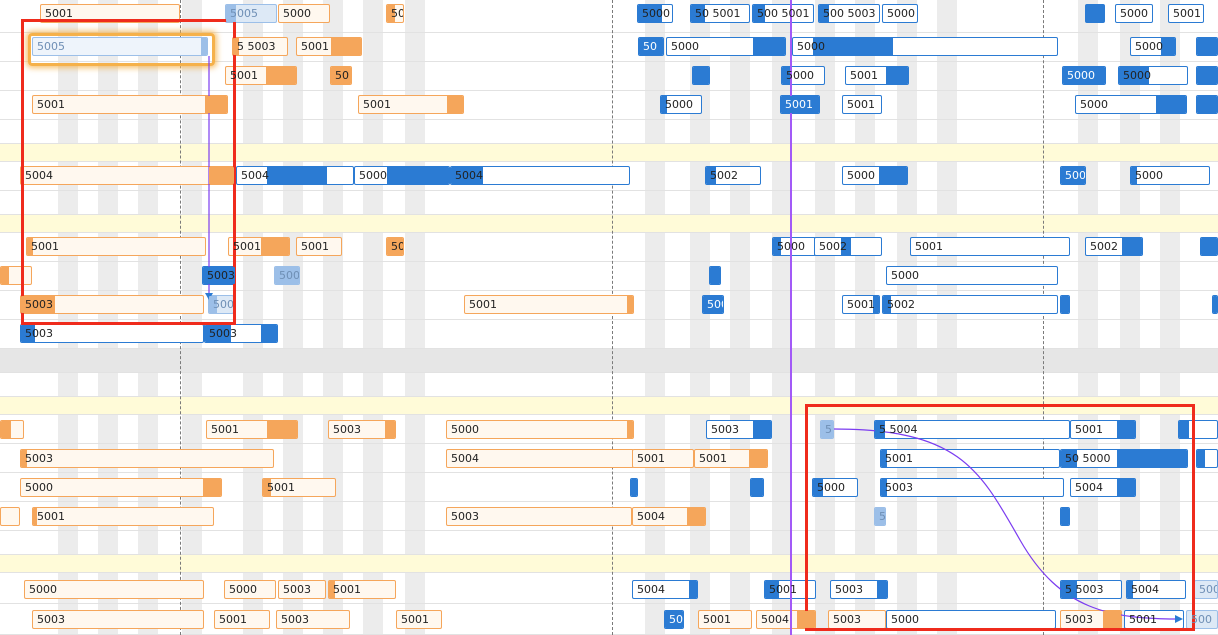 The height and width of the screenshot is (635, 1218). Describe the element at coordinates (1114, 246) in the screenshot. I see `task-bar: 5002` at that location.